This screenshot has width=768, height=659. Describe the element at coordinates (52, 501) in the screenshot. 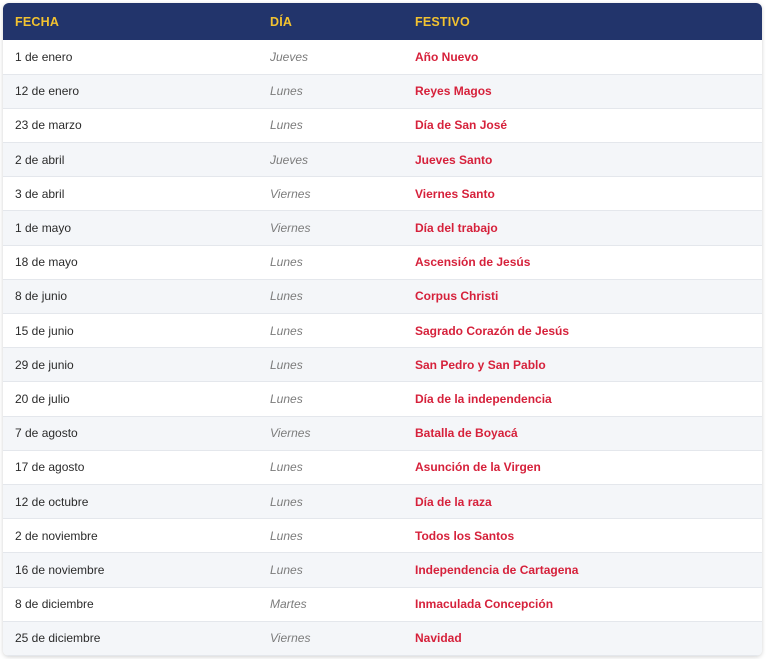

I see `fecha-cell: 12 de octubre` at that location.